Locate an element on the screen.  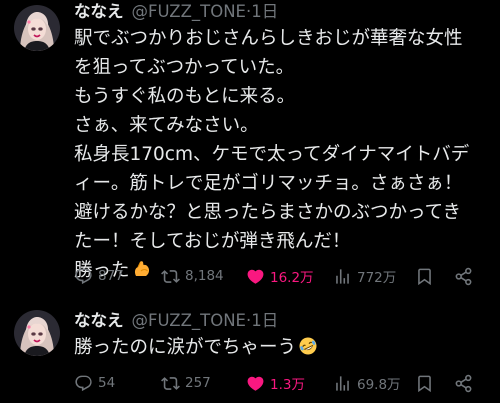
tweet-text-line: 私身長170cm、ケモで太ってダイナマイトバデ is located at coordinates (272, 154).